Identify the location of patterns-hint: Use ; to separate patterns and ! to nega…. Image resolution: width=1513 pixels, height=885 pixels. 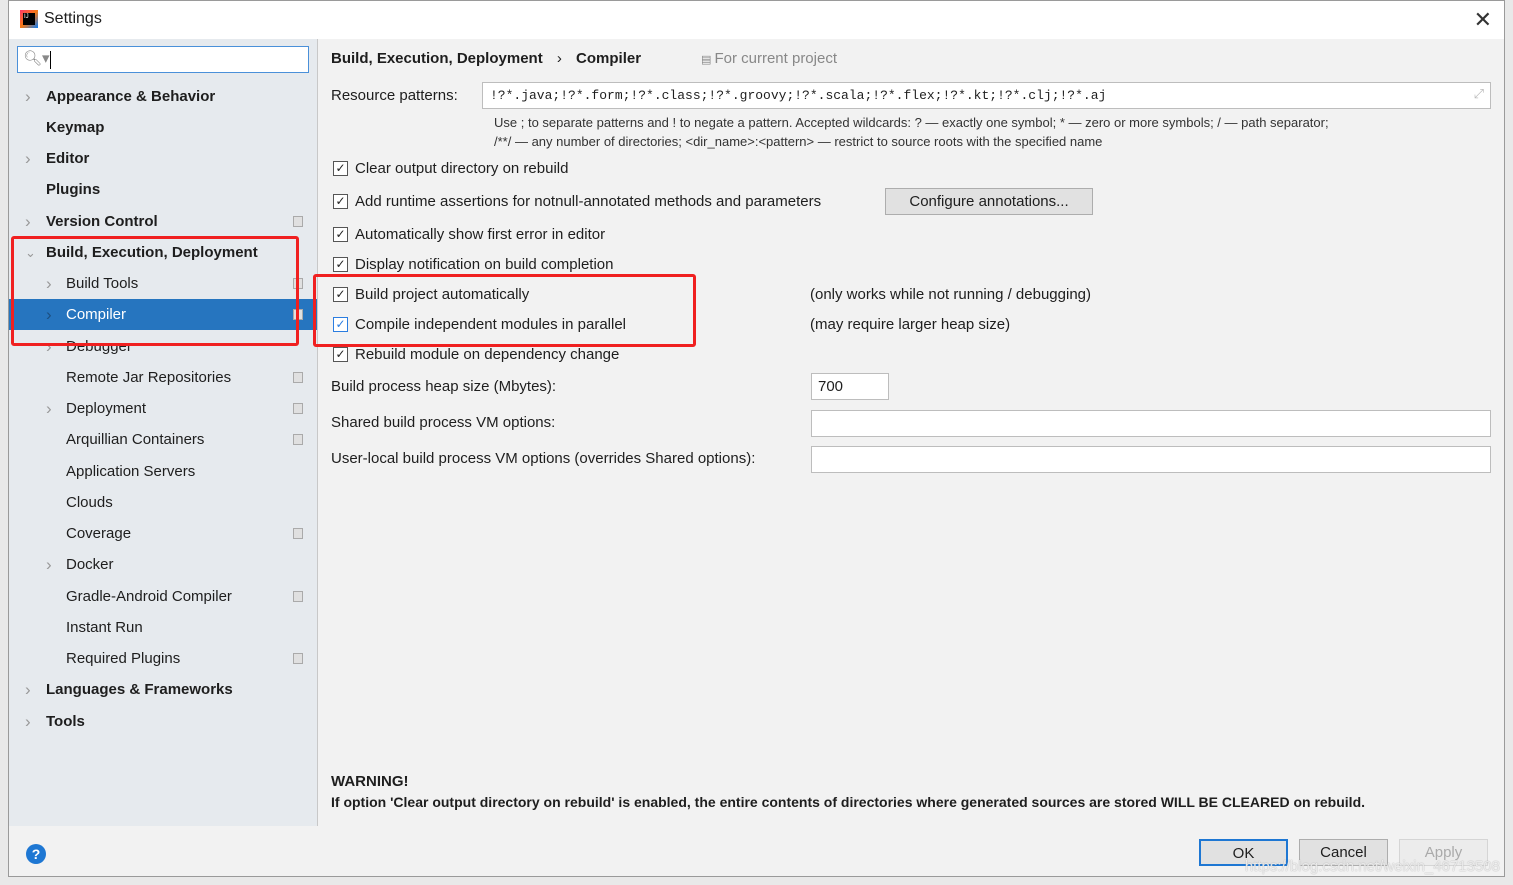
(911, 122).